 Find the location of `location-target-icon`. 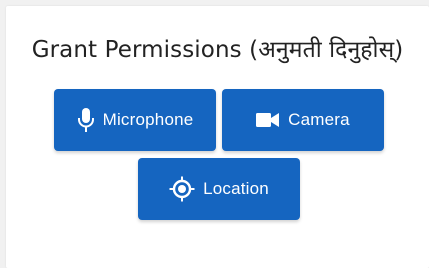

location-target-icon is located at coordinates (182, 189).